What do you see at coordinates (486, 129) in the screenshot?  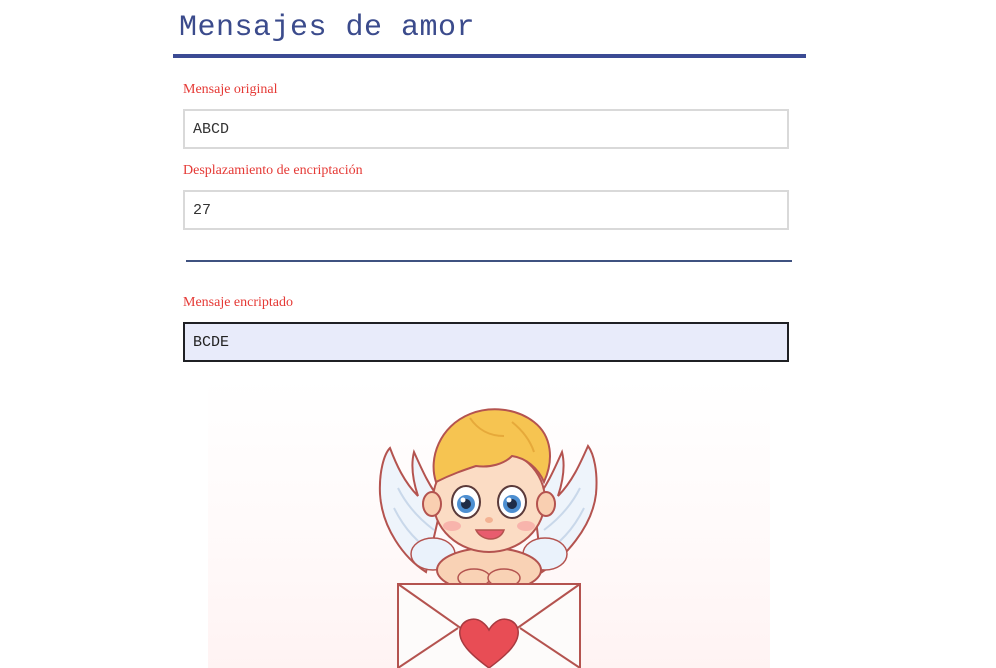 I see `original-message-input` at bounding box center [486, 129].